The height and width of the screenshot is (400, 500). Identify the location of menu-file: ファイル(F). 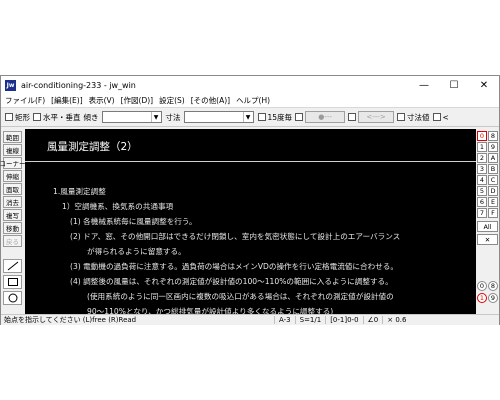
(25, 100).